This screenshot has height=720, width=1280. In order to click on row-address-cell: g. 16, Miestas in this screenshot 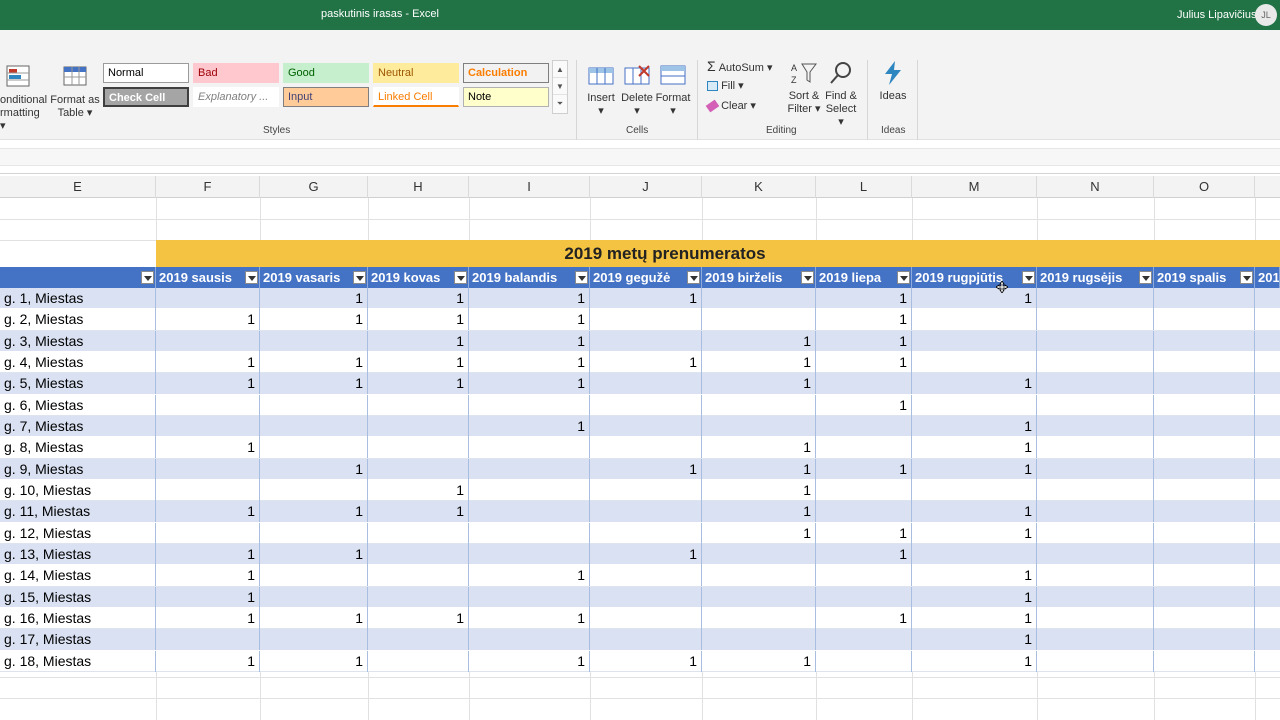, I will do `click(78, 618)`.